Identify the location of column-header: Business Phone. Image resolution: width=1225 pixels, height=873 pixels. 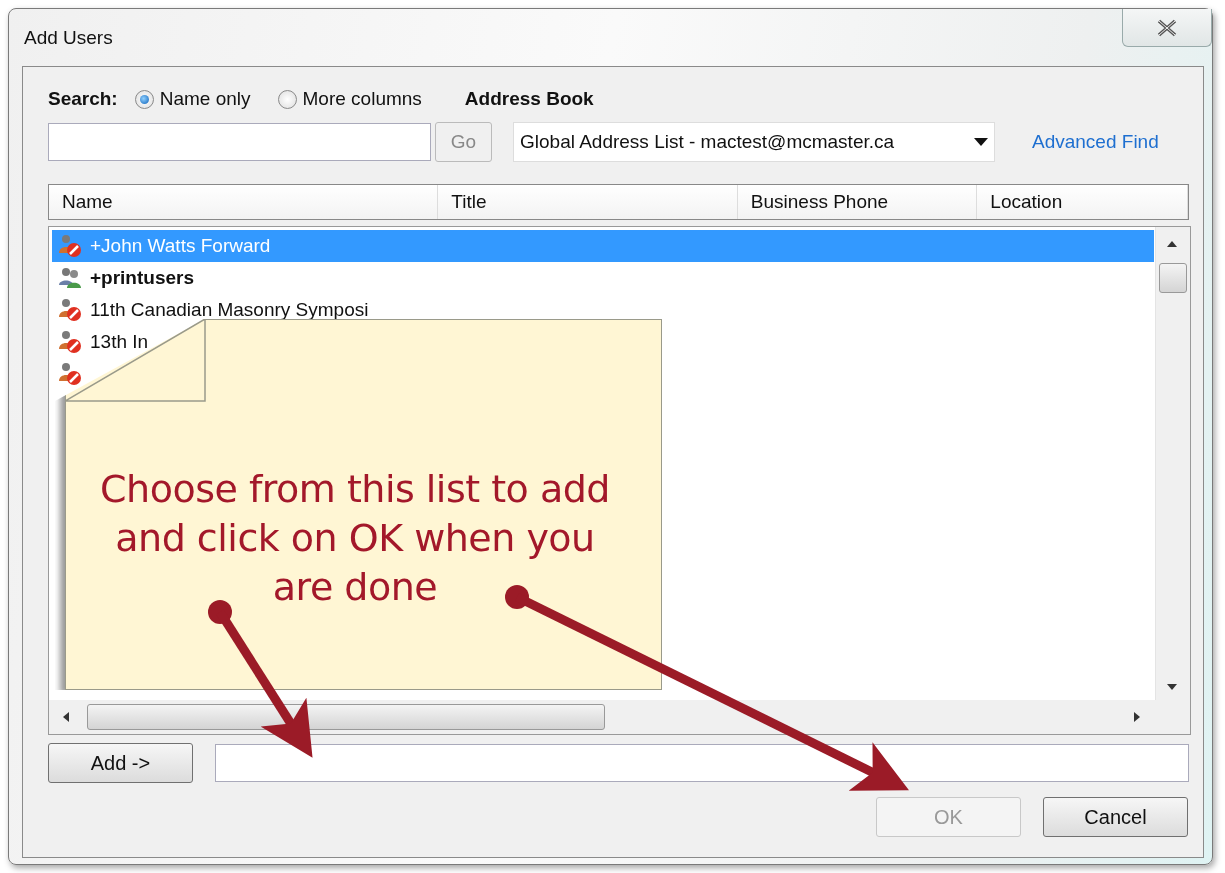
(857, 202).